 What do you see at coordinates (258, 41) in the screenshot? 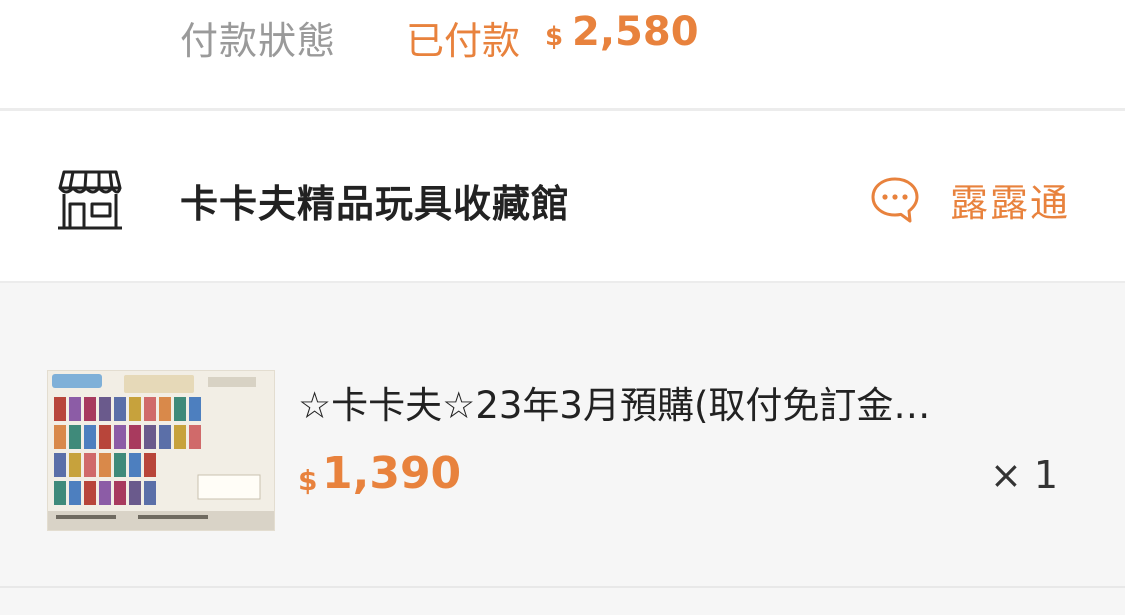
I see `payment-status-label: 付款狀態` at bounding box center [258, 41].